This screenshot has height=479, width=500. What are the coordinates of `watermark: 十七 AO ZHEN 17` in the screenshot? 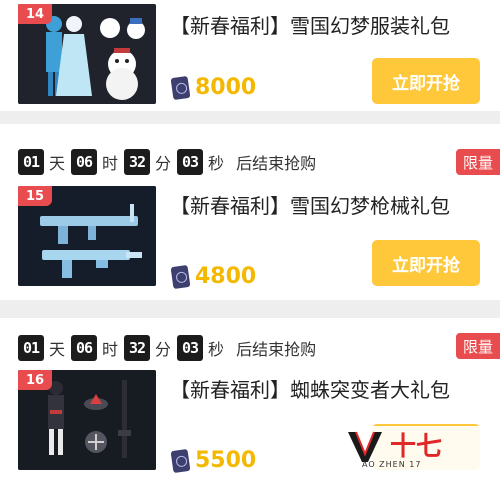 It's located at (414, 448).